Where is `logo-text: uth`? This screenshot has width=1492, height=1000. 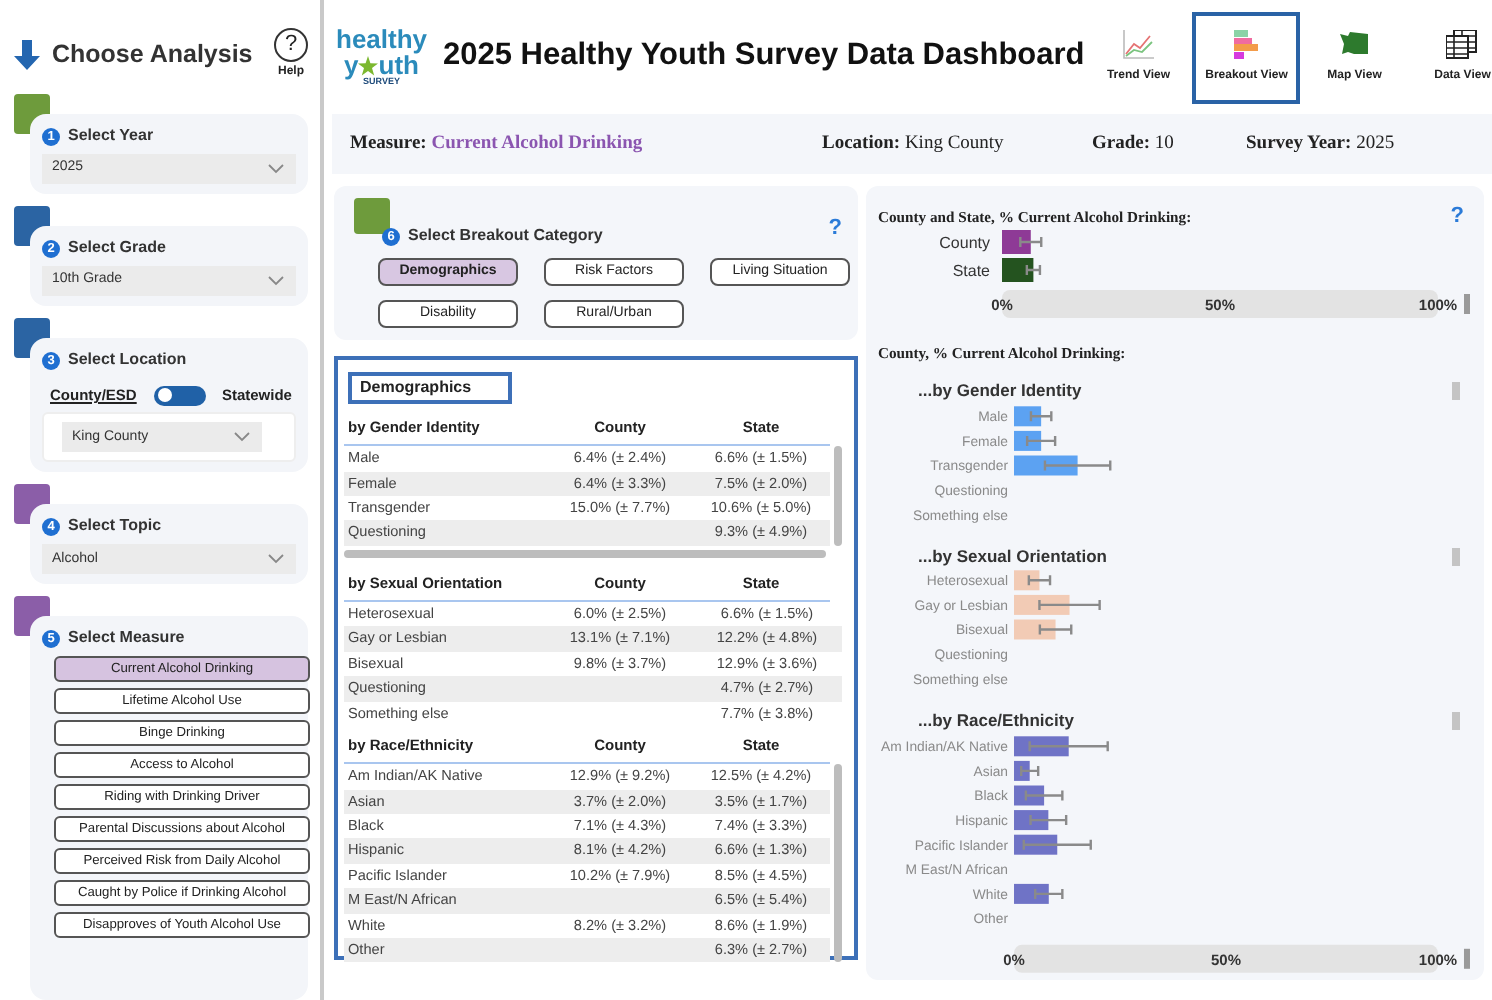 logo-text: uth is located at coordinates (398, 65).